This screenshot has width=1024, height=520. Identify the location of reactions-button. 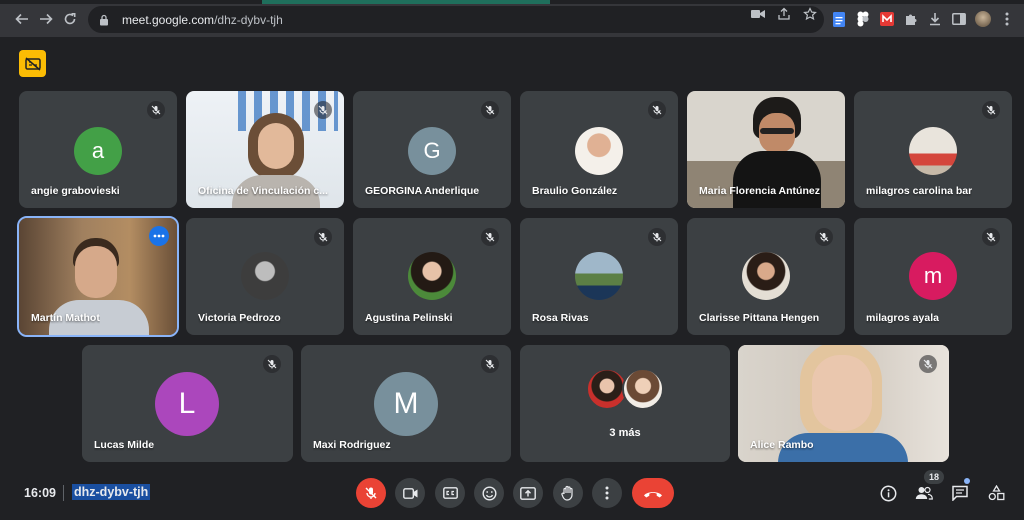
(489, 493).